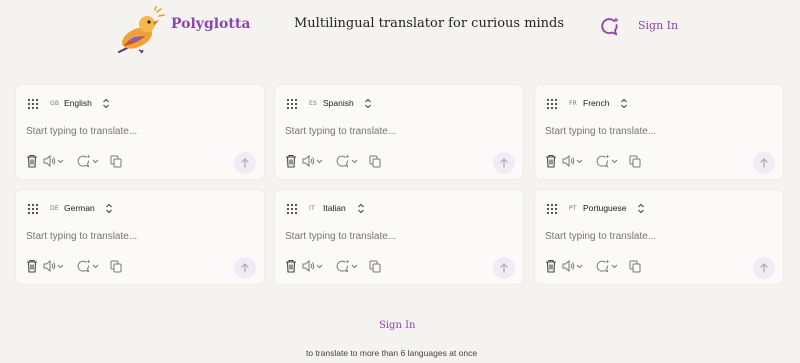 Image resolution: width=800 pixels, height=363 pixels. I want to click on language-card-english: GB English, so click(140, 132).